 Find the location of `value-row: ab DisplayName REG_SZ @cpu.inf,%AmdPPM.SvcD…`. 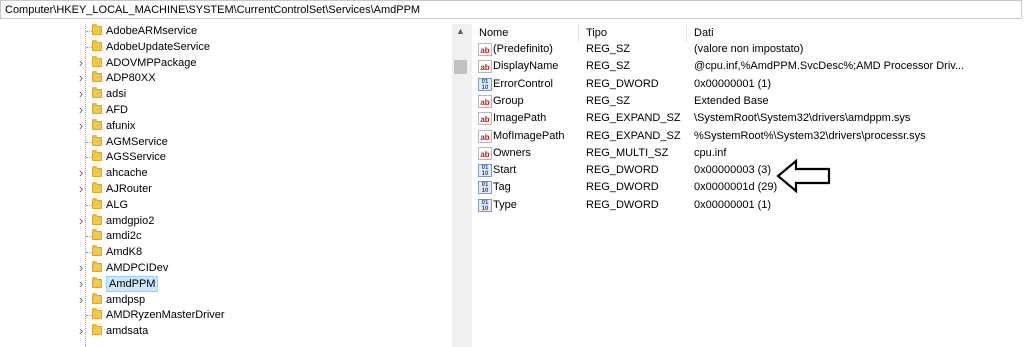

value-row: ab DisplayName REG_SZ @cpu.inf,%AmdPPM.SvcD… is located at coordinates (748, 66).